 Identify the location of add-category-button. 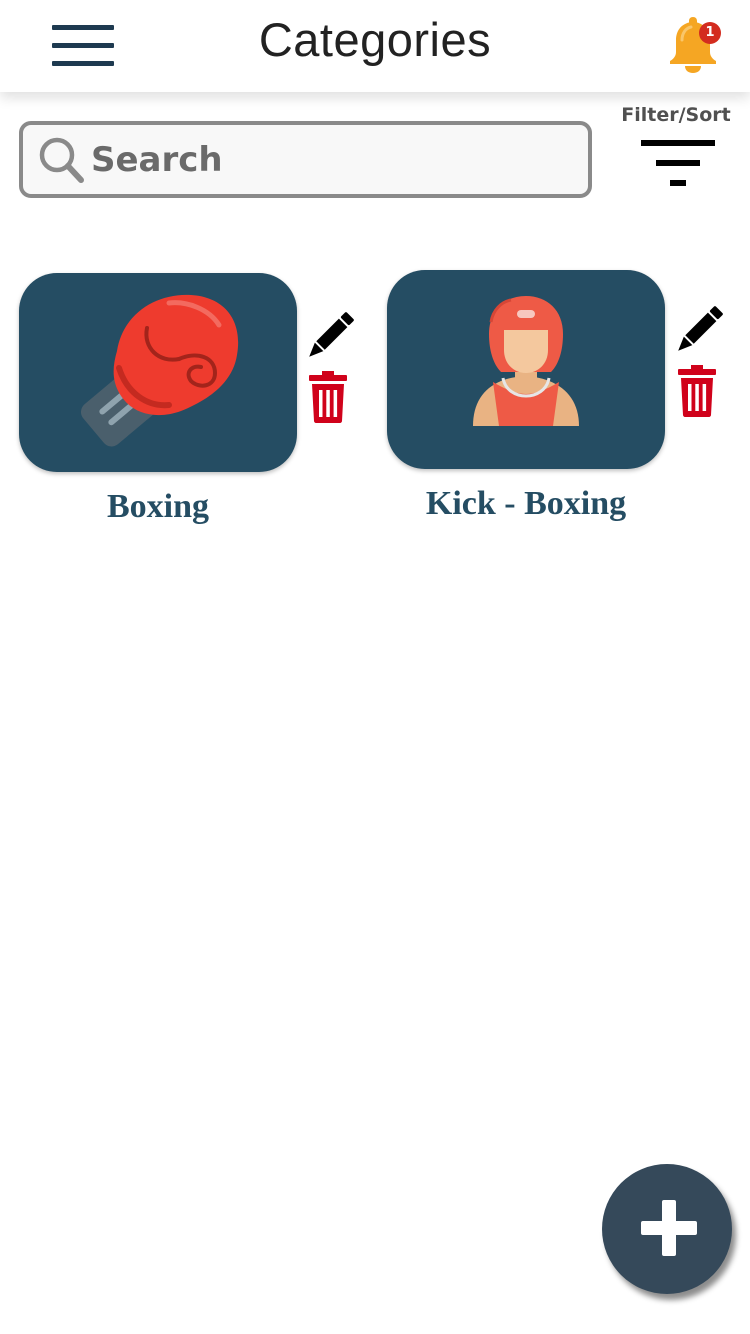
(667, 1229).